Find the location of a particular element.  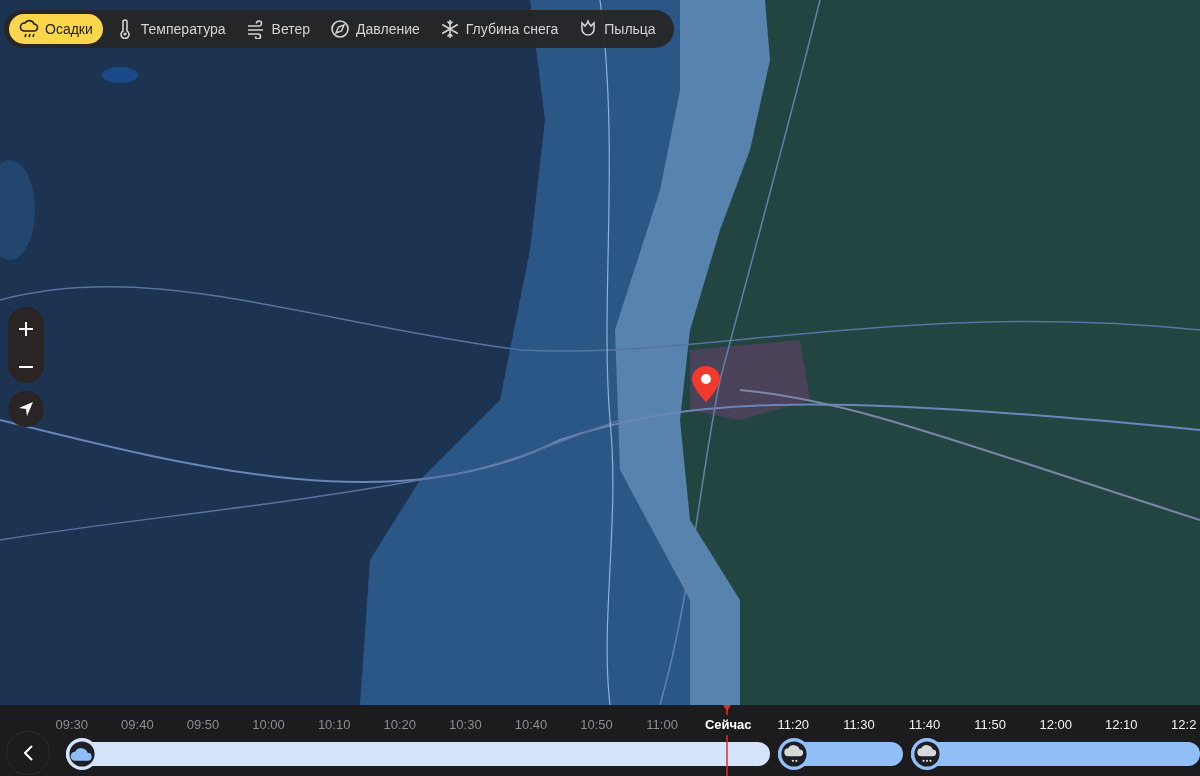

time-label: 12:10 is located at coordinates (1121, 725).